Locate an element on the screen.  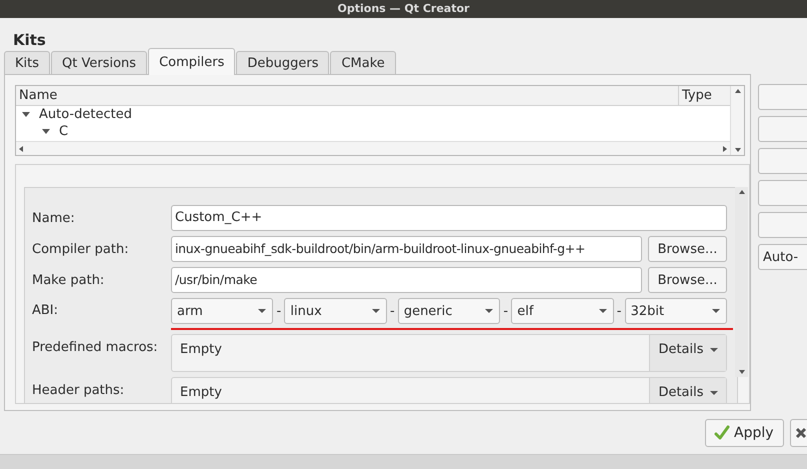
page-heading: Kits is located at coordinates (29, 38).